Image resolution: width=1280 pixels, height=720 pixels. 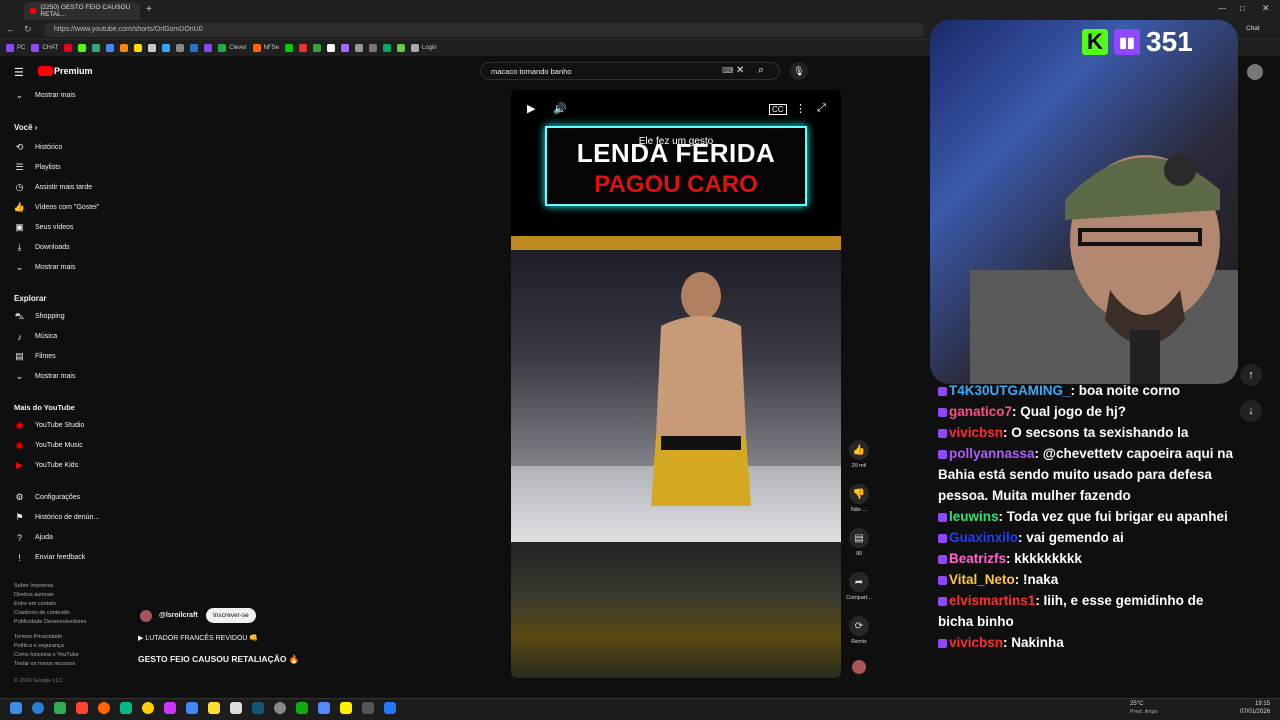 I want to click on brave-icon, so click(x=82, y=708).